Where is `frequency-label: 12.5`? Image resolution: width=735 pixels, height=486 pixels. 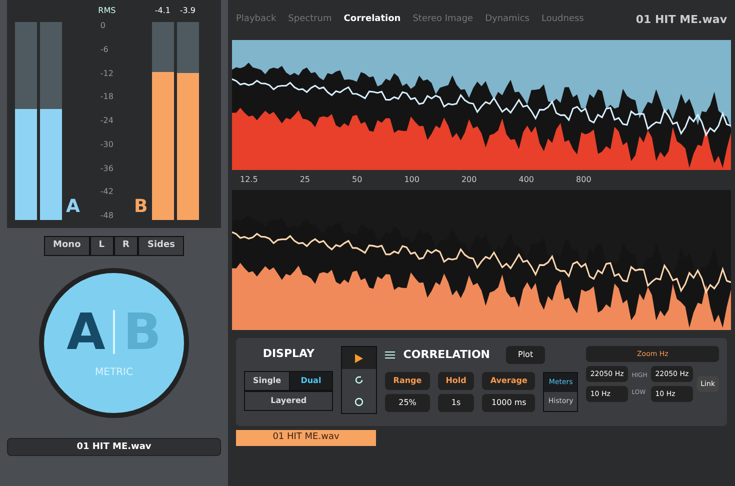
frequency-label: 12.5 is located at coordinates (249, 180).